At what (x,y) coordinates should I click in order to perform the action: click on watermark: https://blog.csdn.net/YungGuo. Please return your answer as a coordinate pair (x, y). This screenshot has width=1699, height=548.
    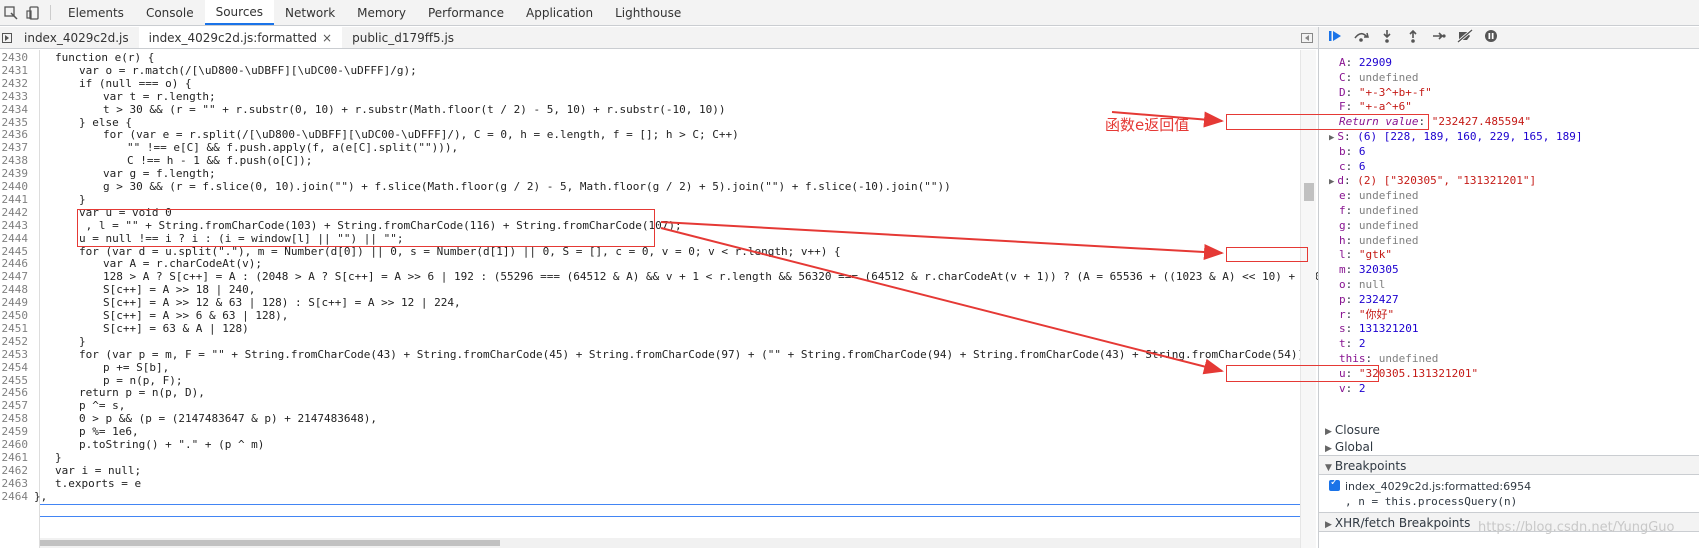
    Looking at the image, I should click on (1576, 527).